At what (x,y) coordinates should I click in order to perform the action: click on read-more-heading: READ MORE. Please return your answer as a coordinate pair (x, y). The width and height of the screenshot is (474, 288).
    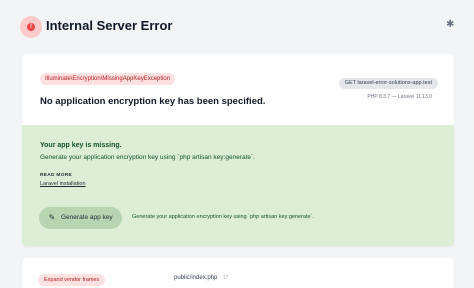
    Looking at the image, I should click on (56, 175).